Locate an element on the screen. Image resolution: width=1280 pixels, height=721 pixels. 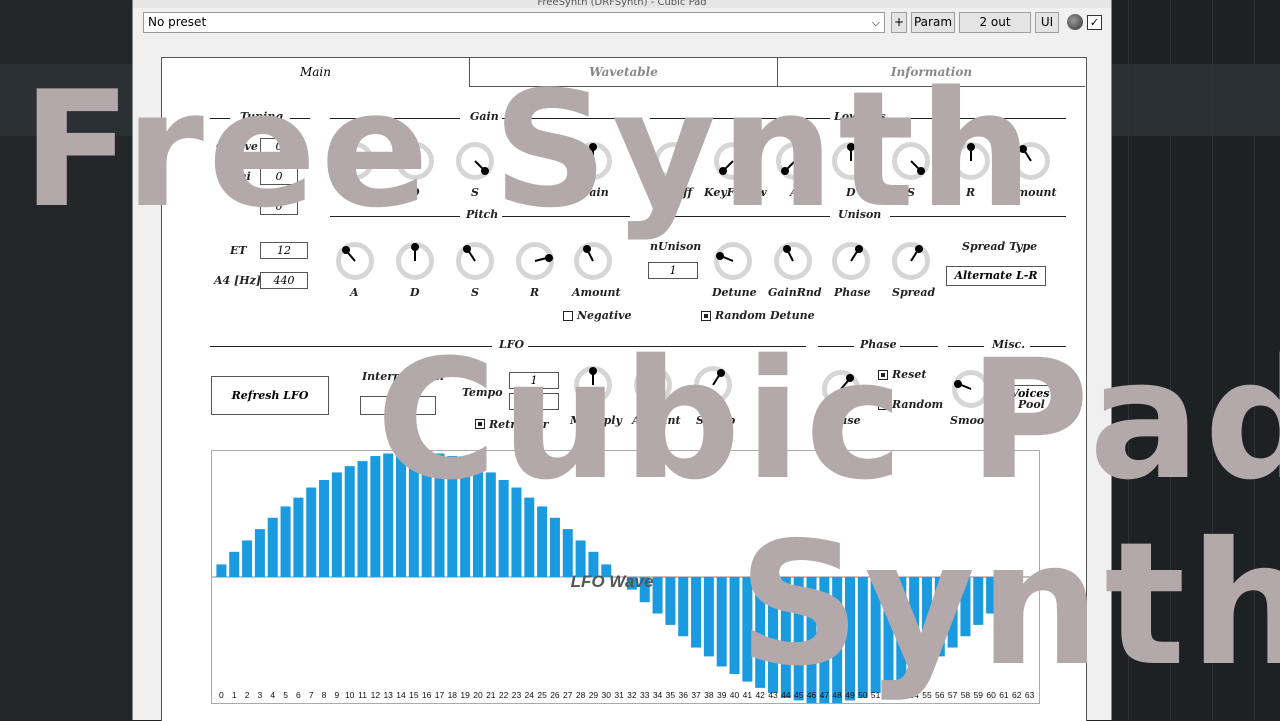
lfo-tick-label: 12 is located at coordinates (376, 695).